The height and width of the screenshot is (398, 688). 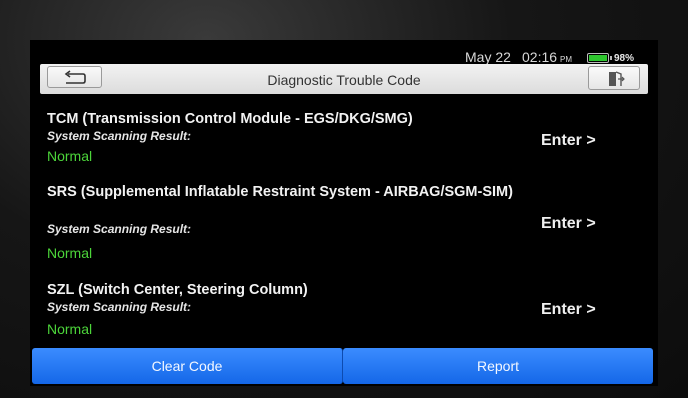 I want to click on battery-icon, so click(x=599, y=58).